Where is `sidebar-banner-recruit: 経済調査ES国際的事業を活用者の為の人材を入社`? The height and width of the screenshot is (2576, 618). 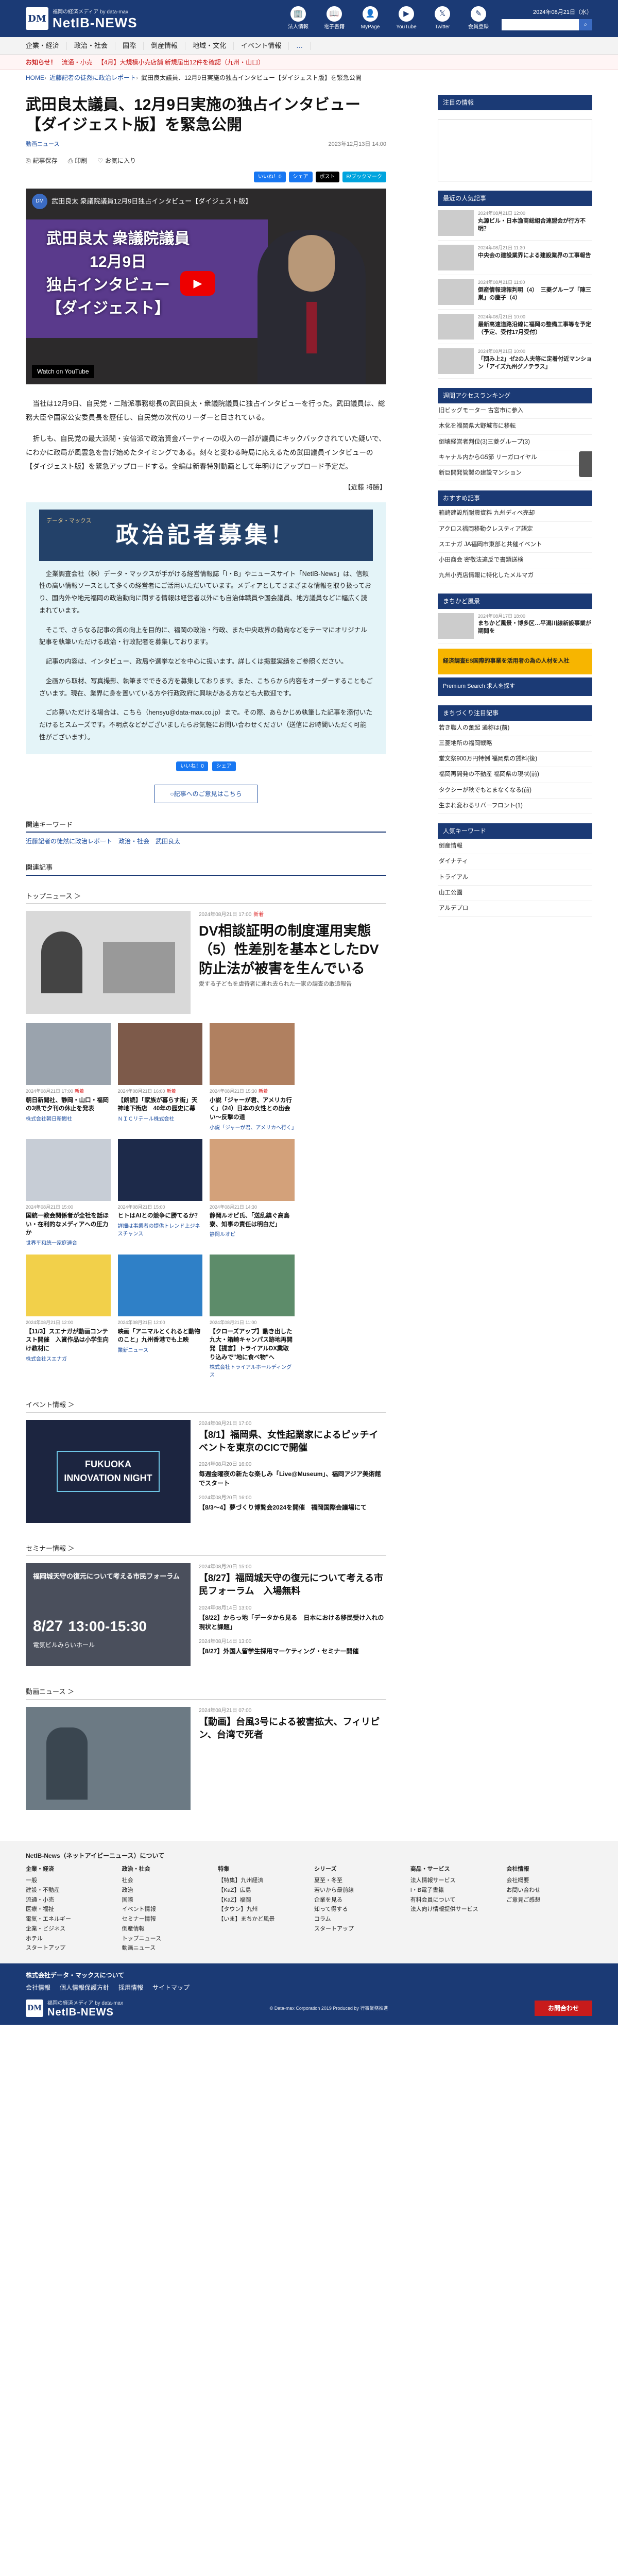
sidebar-banner-recruit: 経済調査ES国際的事業を活用者の為の人材を入社 is located at coordinates (515, 661).